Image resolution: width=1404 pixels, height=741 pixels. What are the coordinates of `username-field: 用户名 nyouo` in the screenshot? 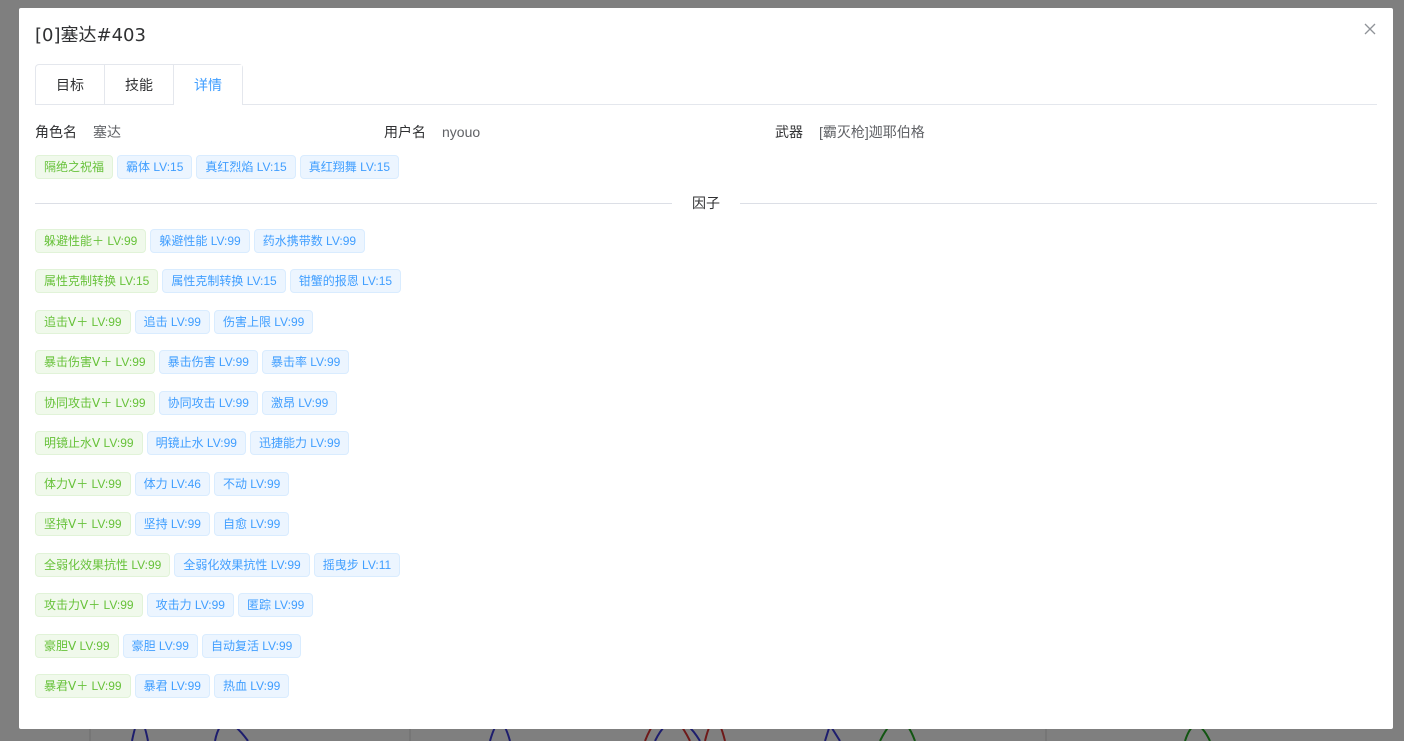 It's located at (432, 132).